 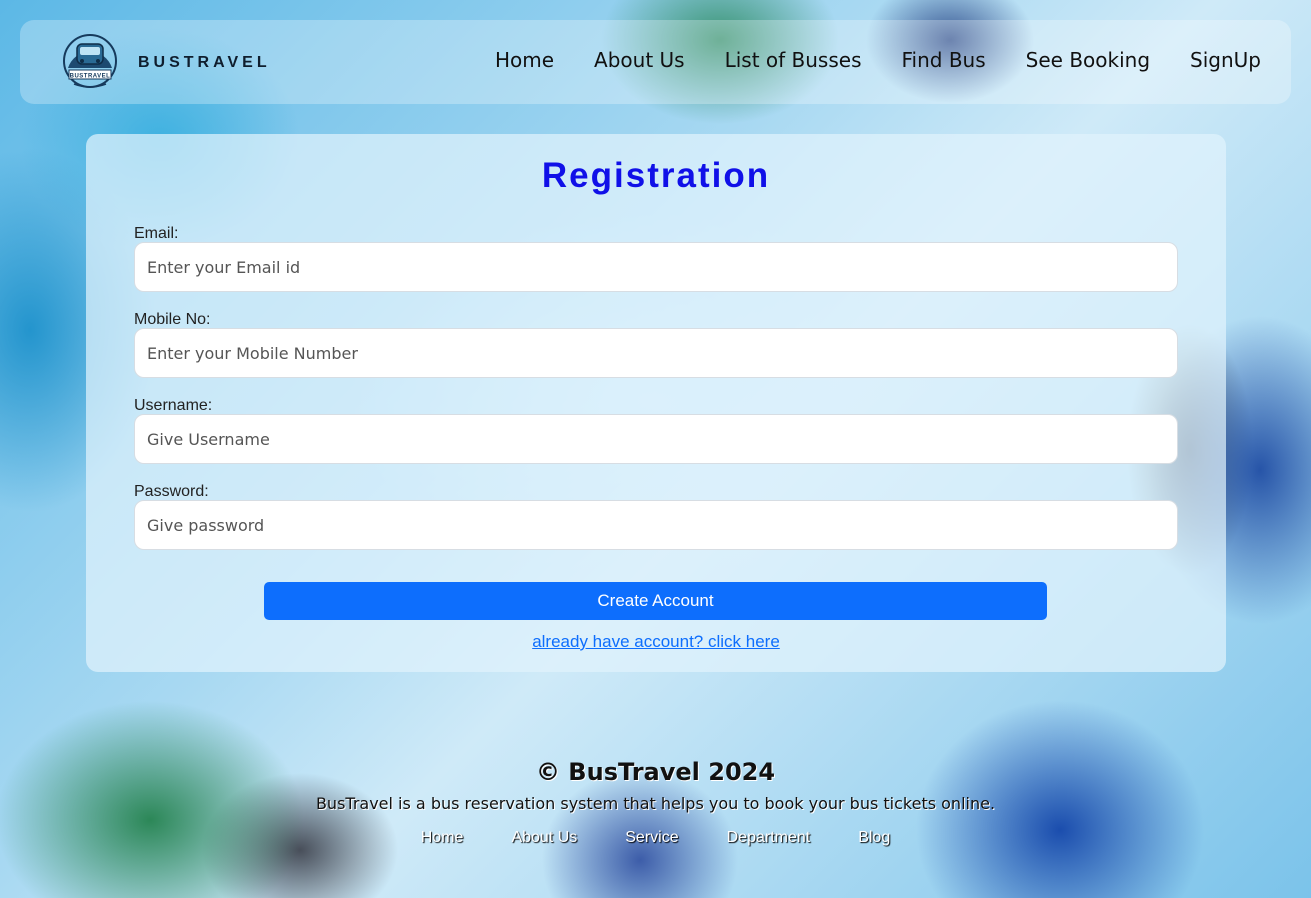 I want to click on nav-link-home: Home, so click(x=524, y=60).